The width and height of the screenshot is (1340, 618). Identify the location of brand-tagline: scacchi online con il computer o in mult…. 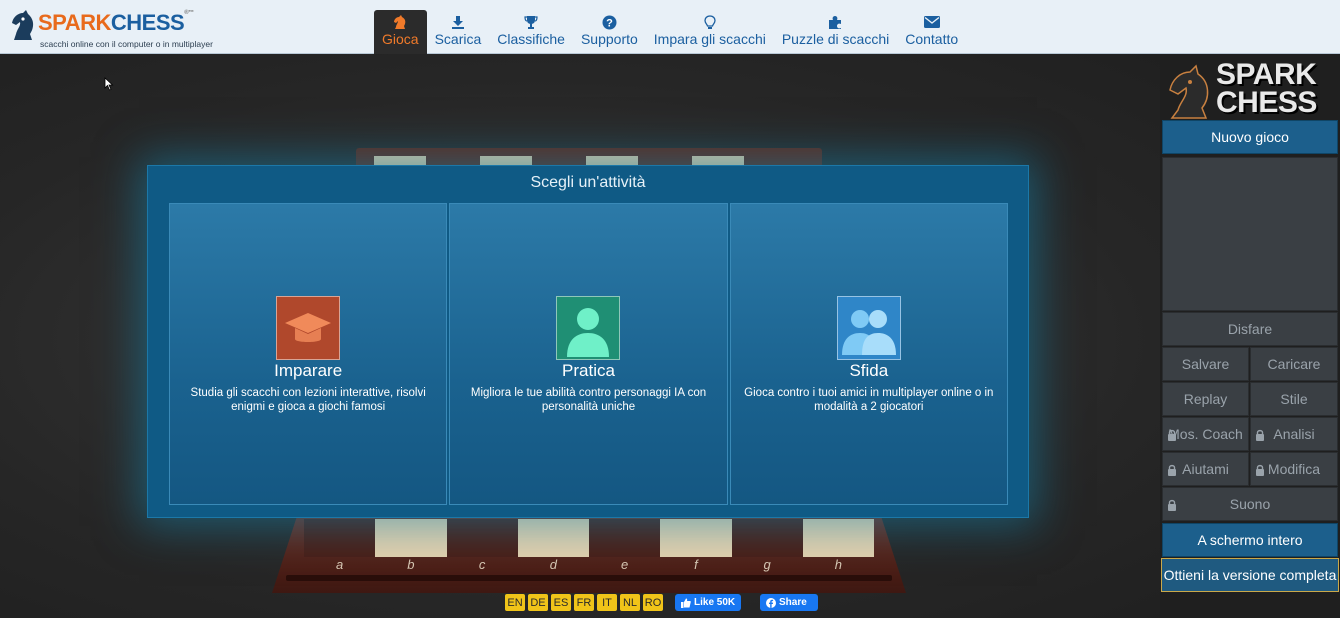
(126, 44).